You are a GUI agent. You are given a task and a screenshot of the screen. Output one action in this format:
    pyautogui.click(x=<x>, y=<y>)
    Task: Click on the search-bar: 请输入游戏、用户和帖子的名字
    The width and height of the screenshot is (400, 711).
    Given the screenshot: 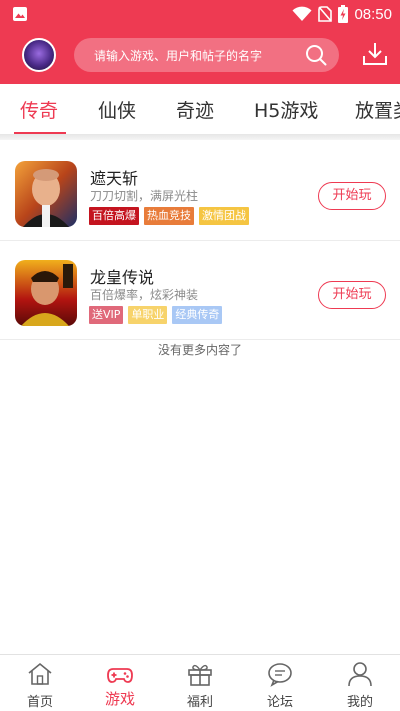 What is the action you would take?
    pyautogui.click(x=206, y=55)
    